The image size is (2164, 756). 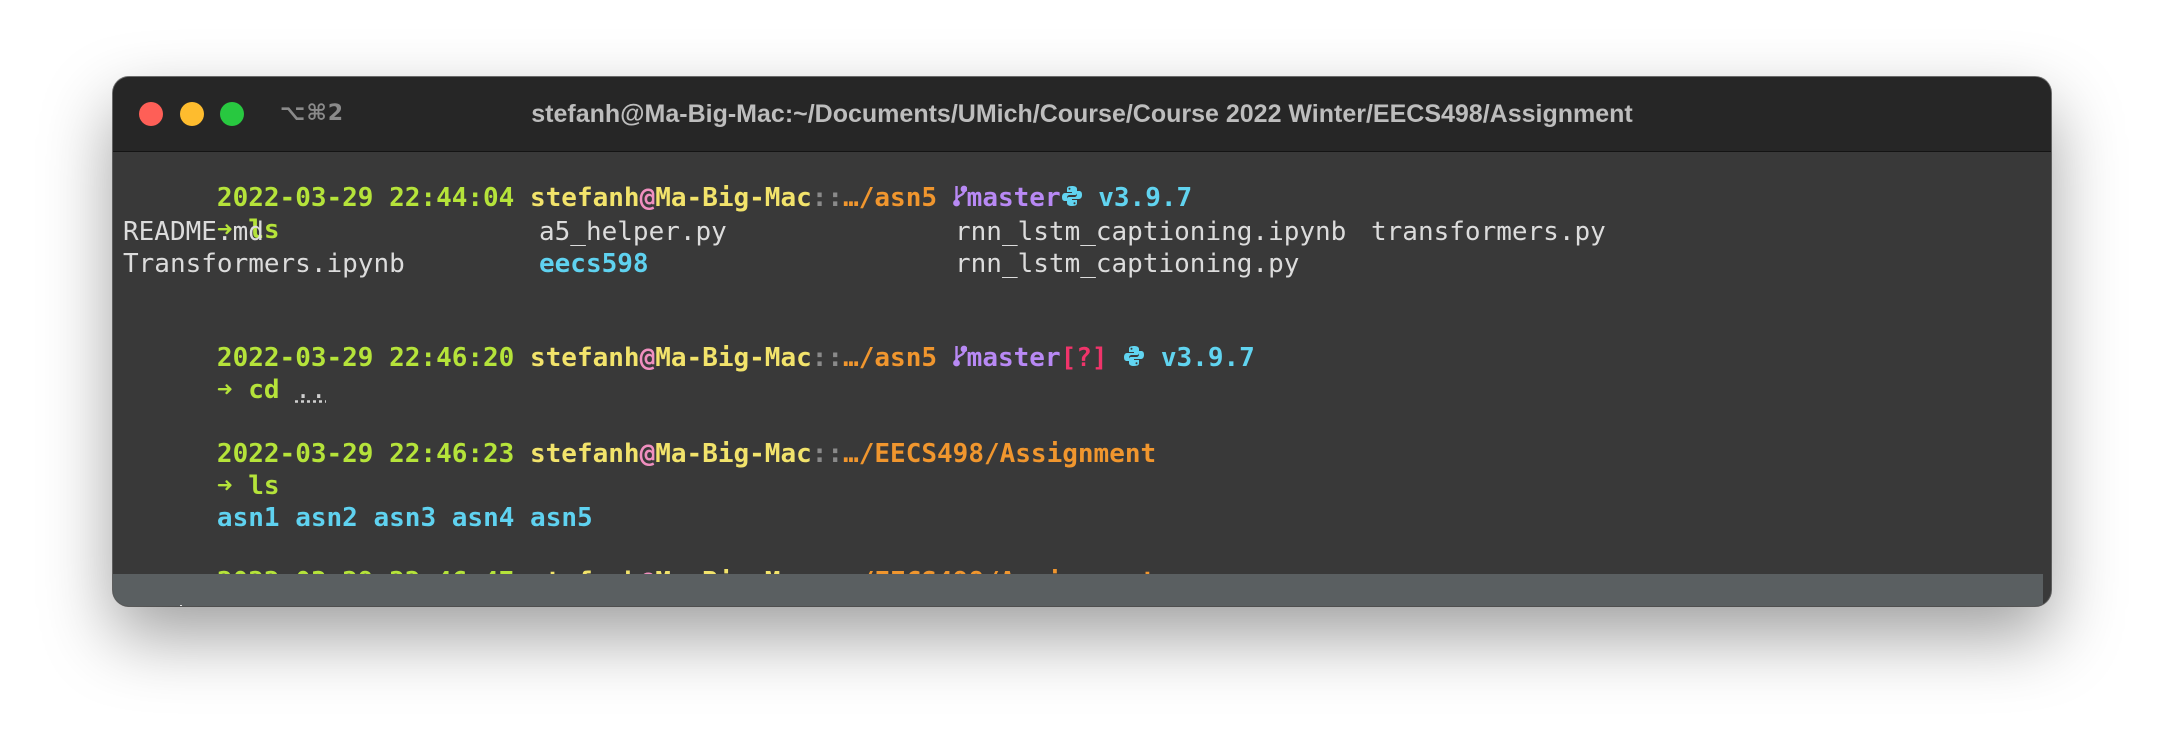 What do you see at coordinates (326, 518) in the screenshot?
I see `directory-entry: asn2` at bounding box center [326, 518].